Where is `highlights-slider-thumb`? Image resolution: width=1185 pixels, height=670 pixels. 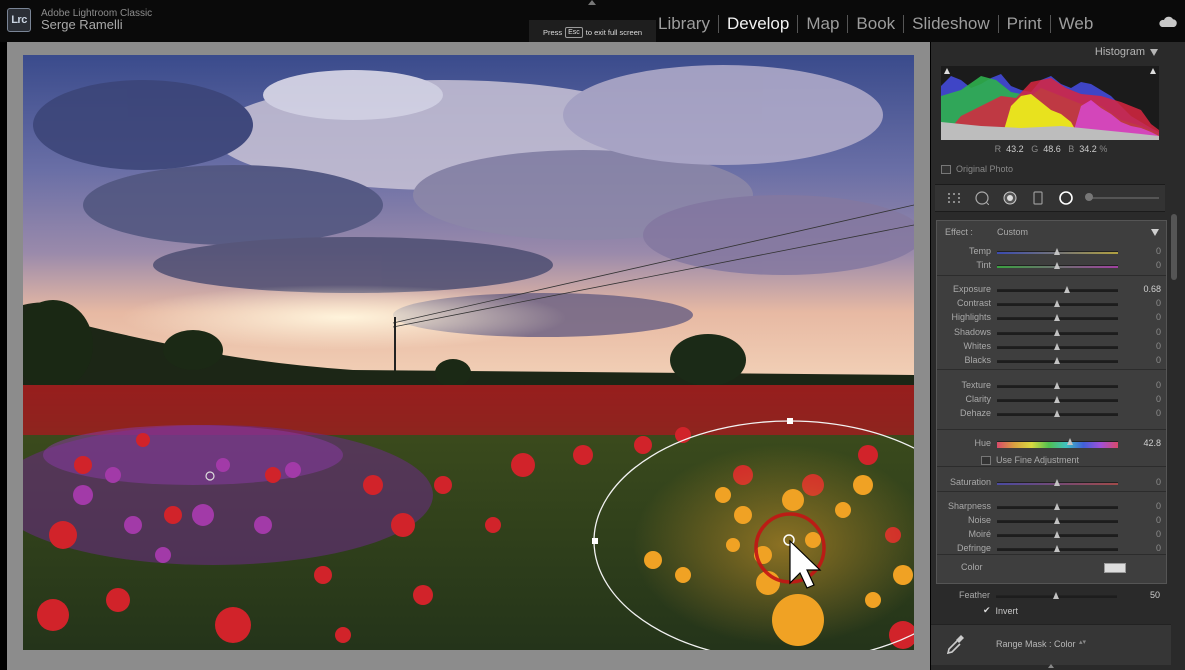 highlights-slider-thumb is located at coordinates (1057, 317).